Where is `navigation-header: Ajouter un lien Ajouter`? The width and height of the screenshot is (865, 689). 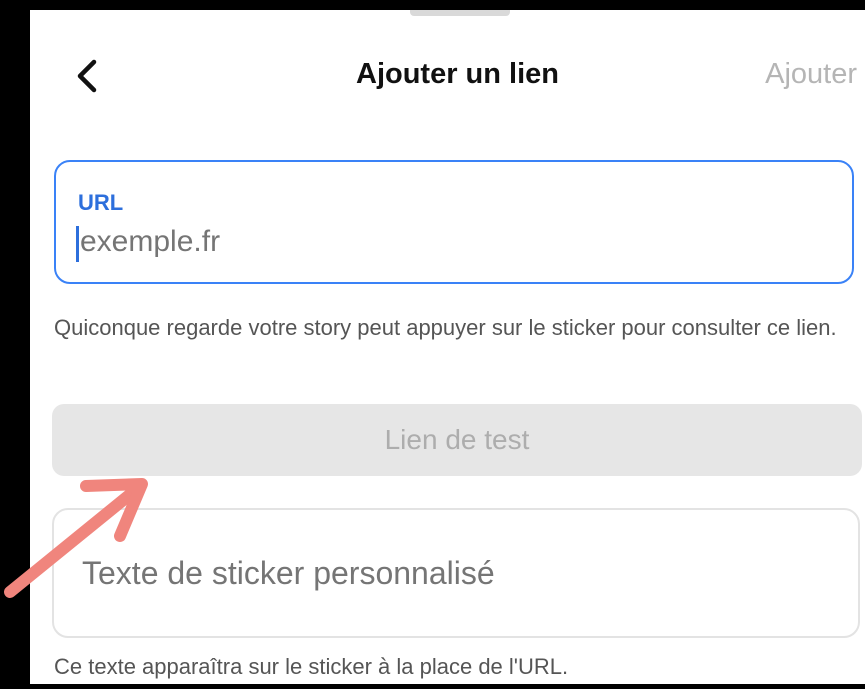
navigation-header: Ajouter un lien Ajouter is located at coordinates (447, 75).